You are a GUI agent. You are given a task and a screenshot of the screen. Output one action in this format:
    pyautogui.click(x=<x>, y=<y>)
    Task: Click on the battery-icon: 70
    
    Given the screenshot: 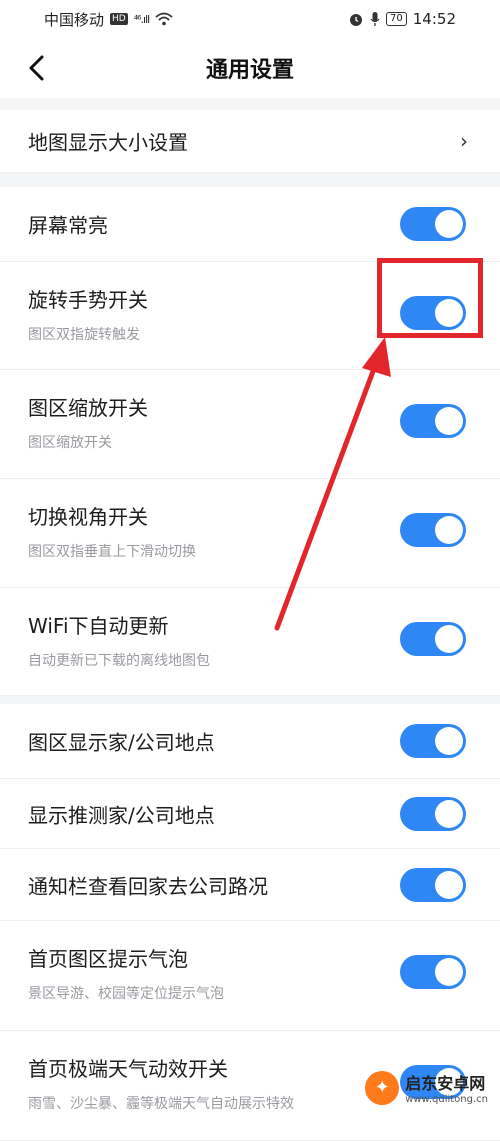 What is the action you would take?
    pyautogui.click(x=396, y=19)
    